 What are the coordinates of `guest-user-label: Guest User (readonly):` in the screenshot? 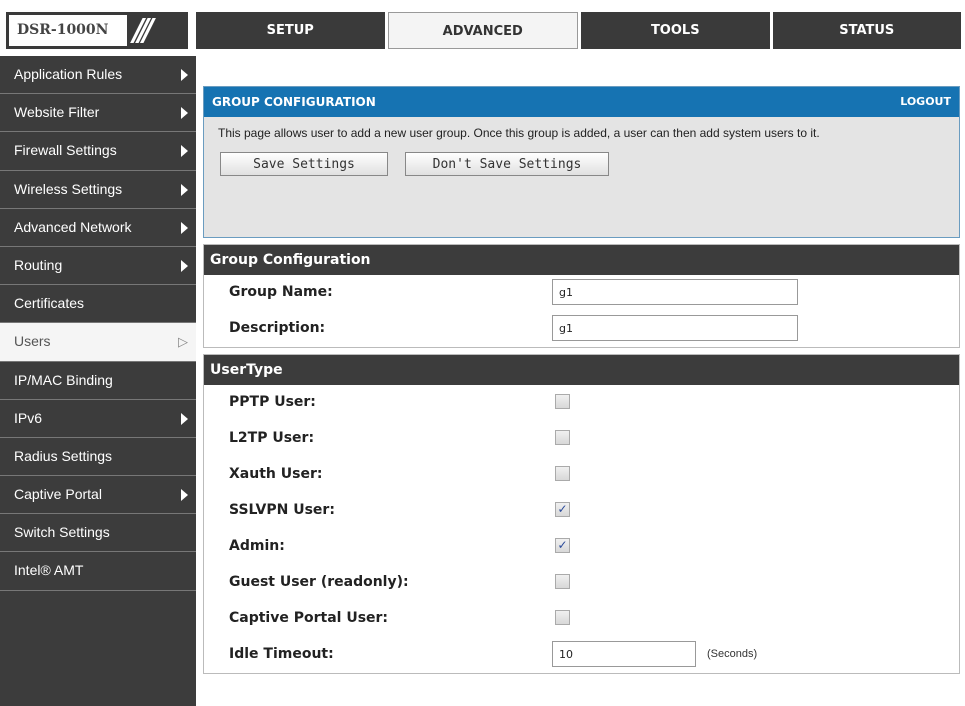 It's located at (319, 582).